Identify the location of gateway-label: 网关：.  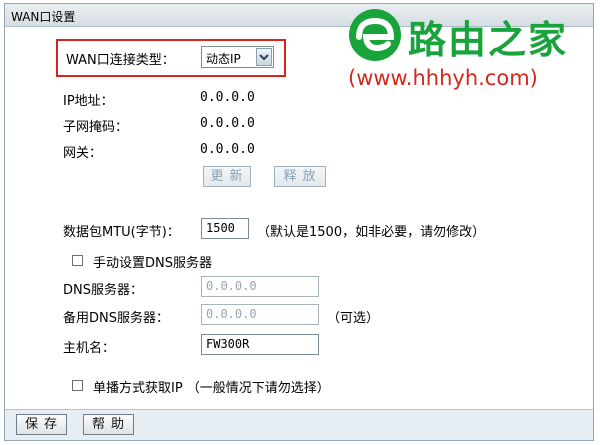
(83, 153).